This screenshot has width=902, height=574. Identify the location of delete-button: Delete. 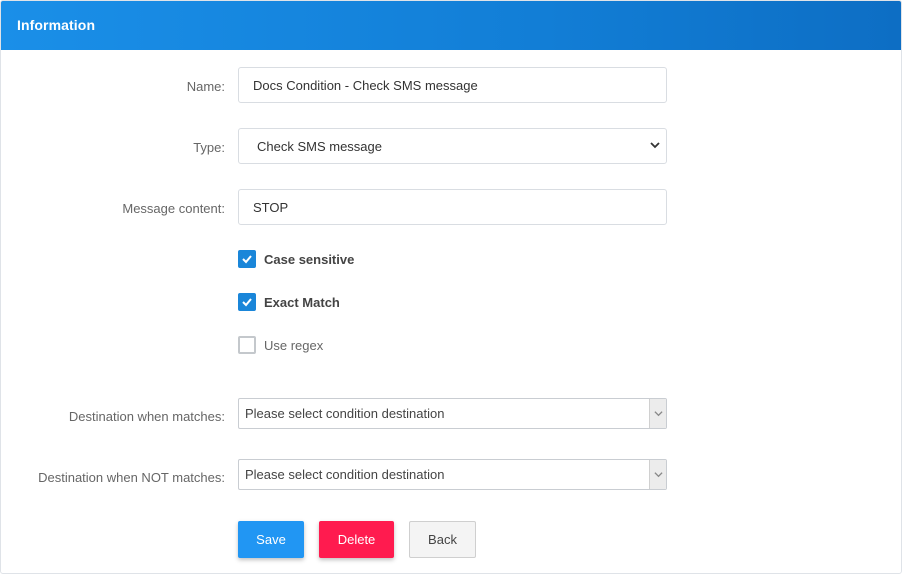
(356, 539).